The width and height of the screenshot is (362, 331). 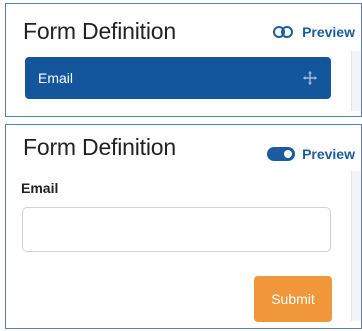 I want to click on email-field, so click(x=176, y=229).